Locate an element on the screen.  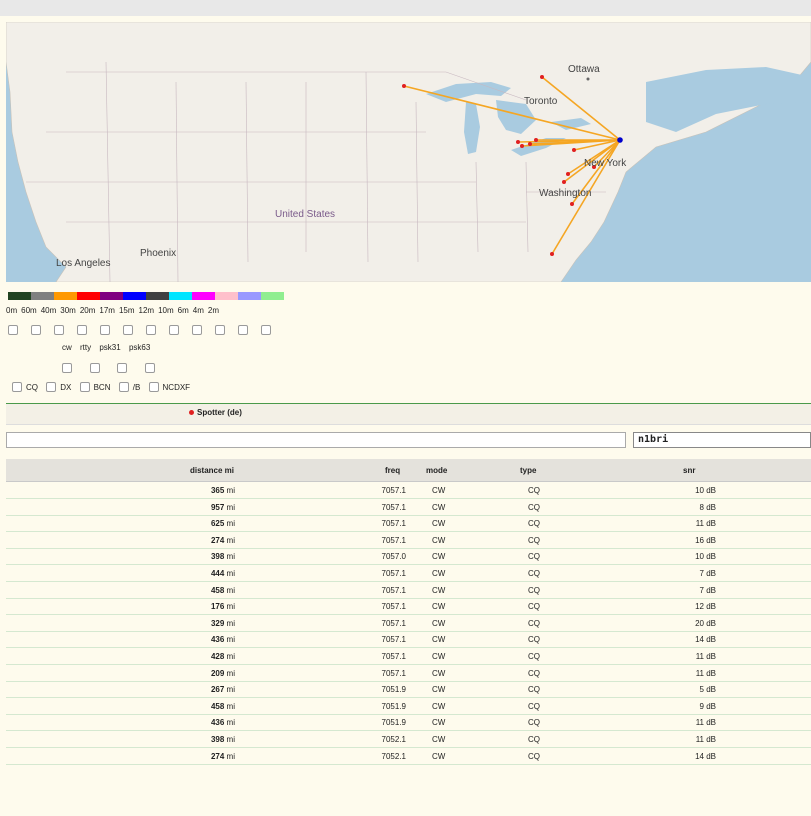
table-row: 458 mi 7051.9 CW CQ 9 dB is located at coordinates (408, 706).